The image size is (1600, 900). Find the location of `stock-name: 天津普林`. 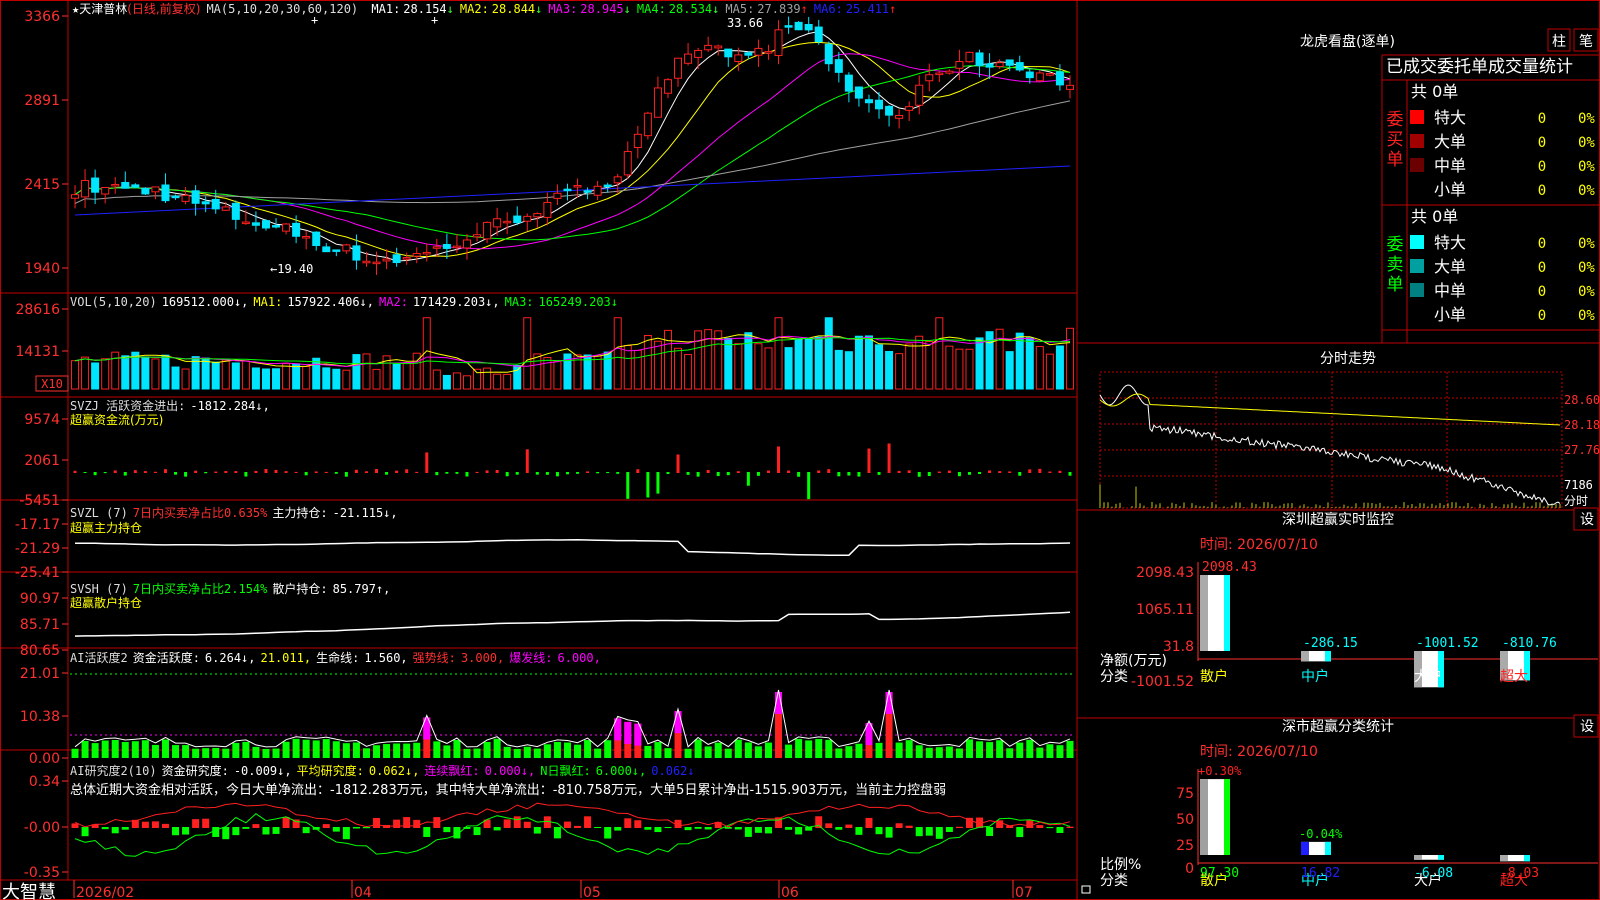

stock-name: 天津普林 is located at coordinates (103, 9).